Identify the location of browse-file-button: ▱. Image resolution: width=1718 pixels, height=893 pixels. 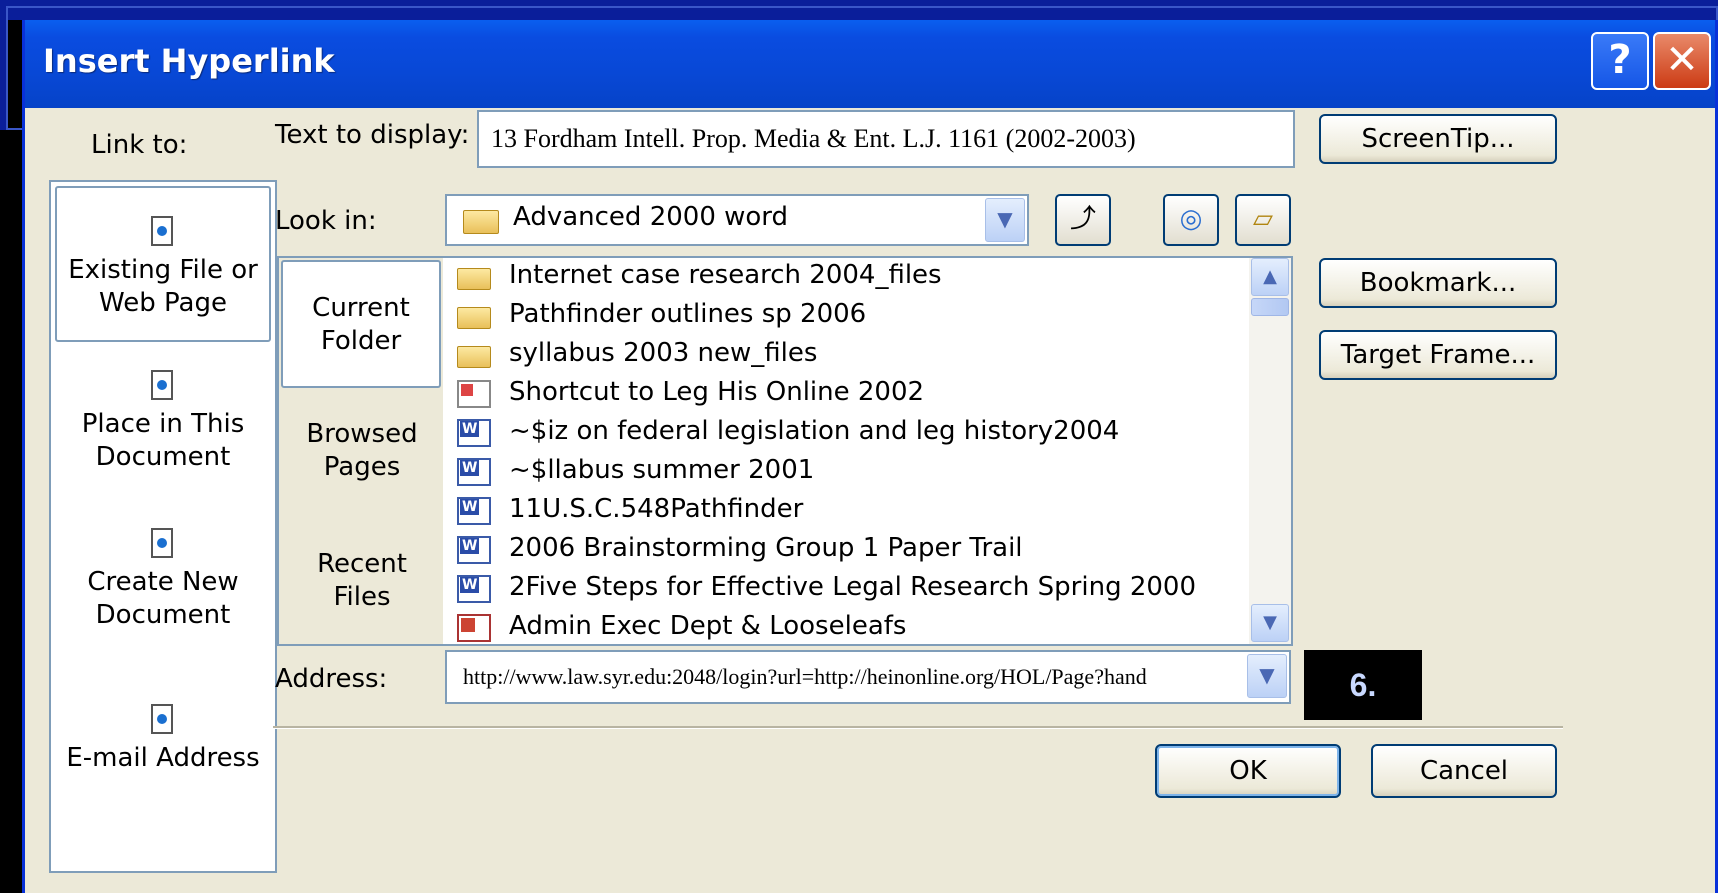
(1263, 220).